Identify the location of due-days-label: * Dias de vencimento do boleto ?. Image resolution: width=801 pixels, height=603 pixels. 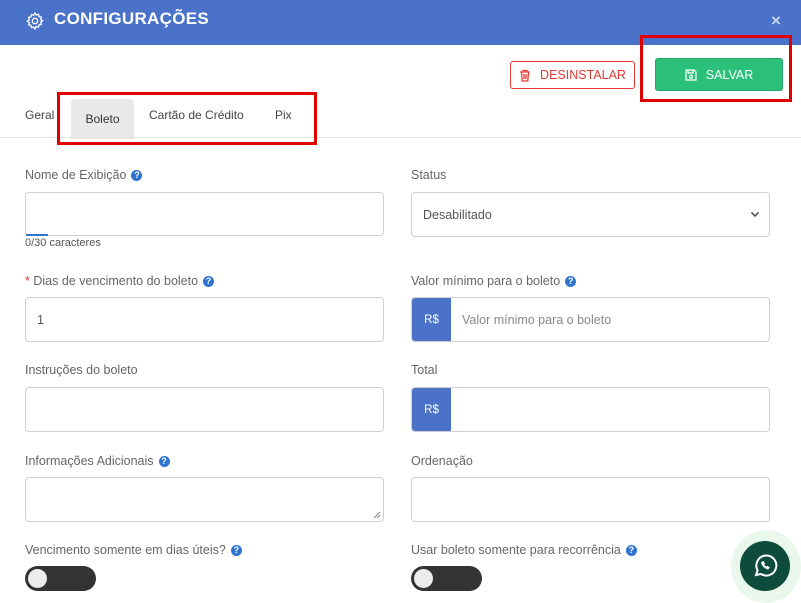
(120, 281).